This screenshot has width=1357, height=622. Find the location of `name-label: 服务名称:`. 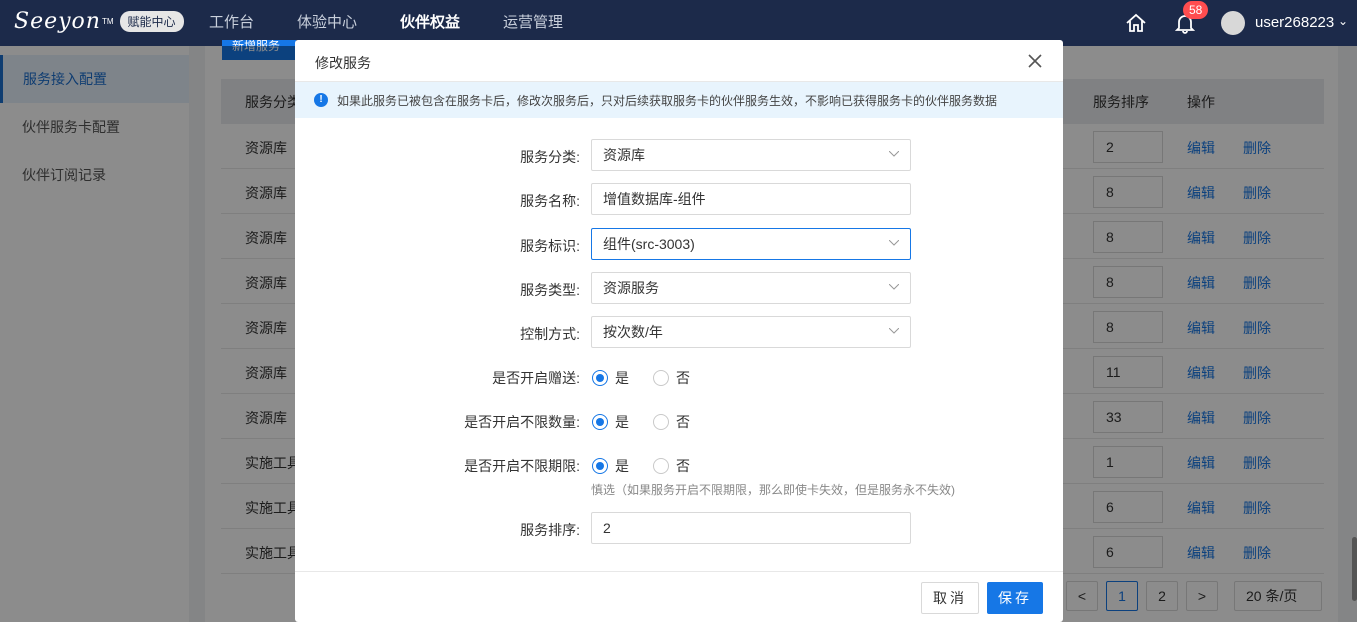

name-label: 服务名称: is located at coordinates (550, 201).